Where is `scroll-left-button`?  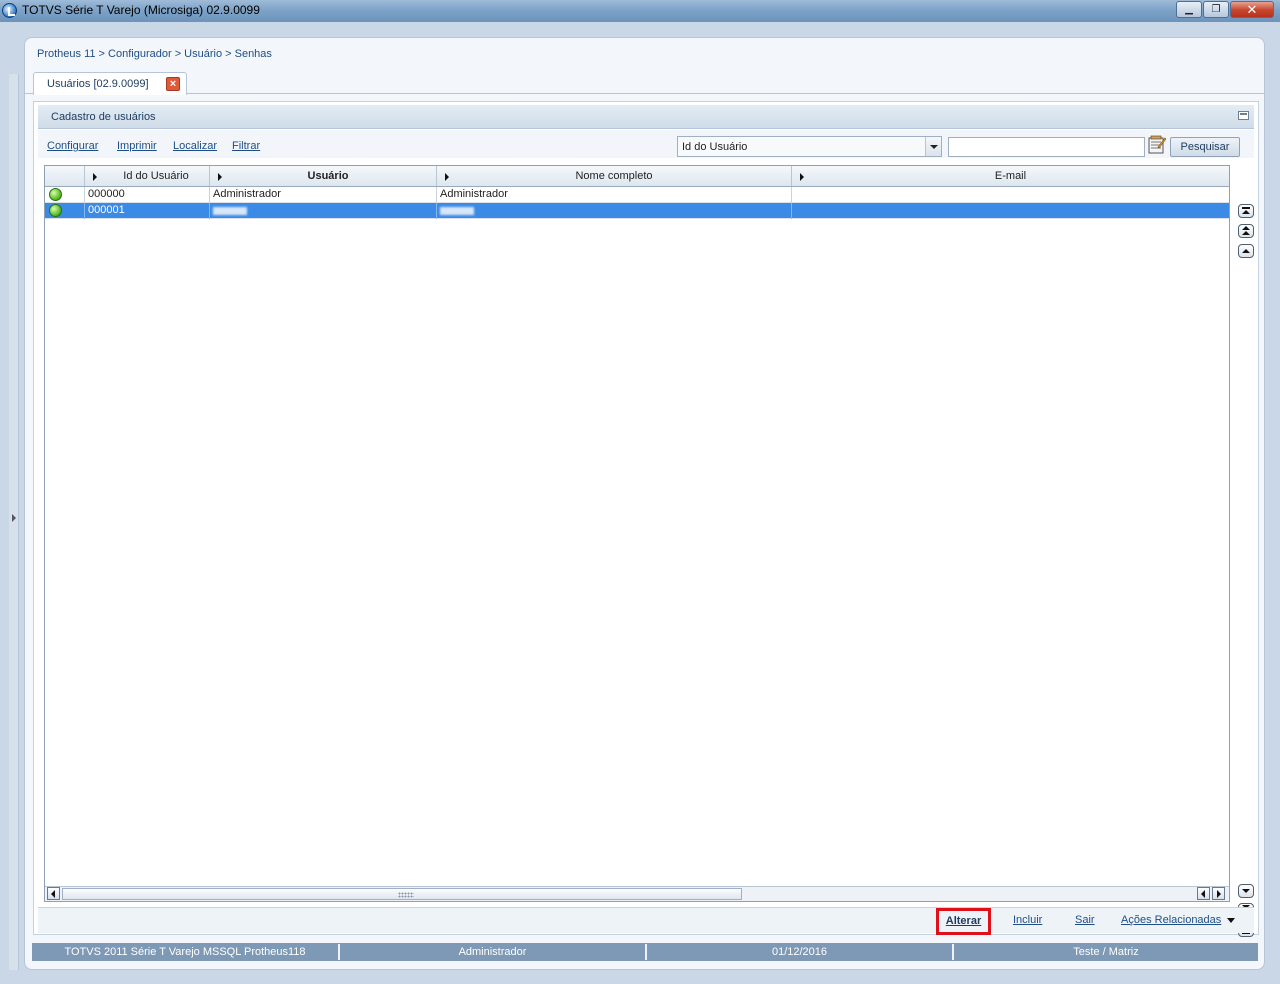
scroll-left-button is located at coordinates (53, 893).